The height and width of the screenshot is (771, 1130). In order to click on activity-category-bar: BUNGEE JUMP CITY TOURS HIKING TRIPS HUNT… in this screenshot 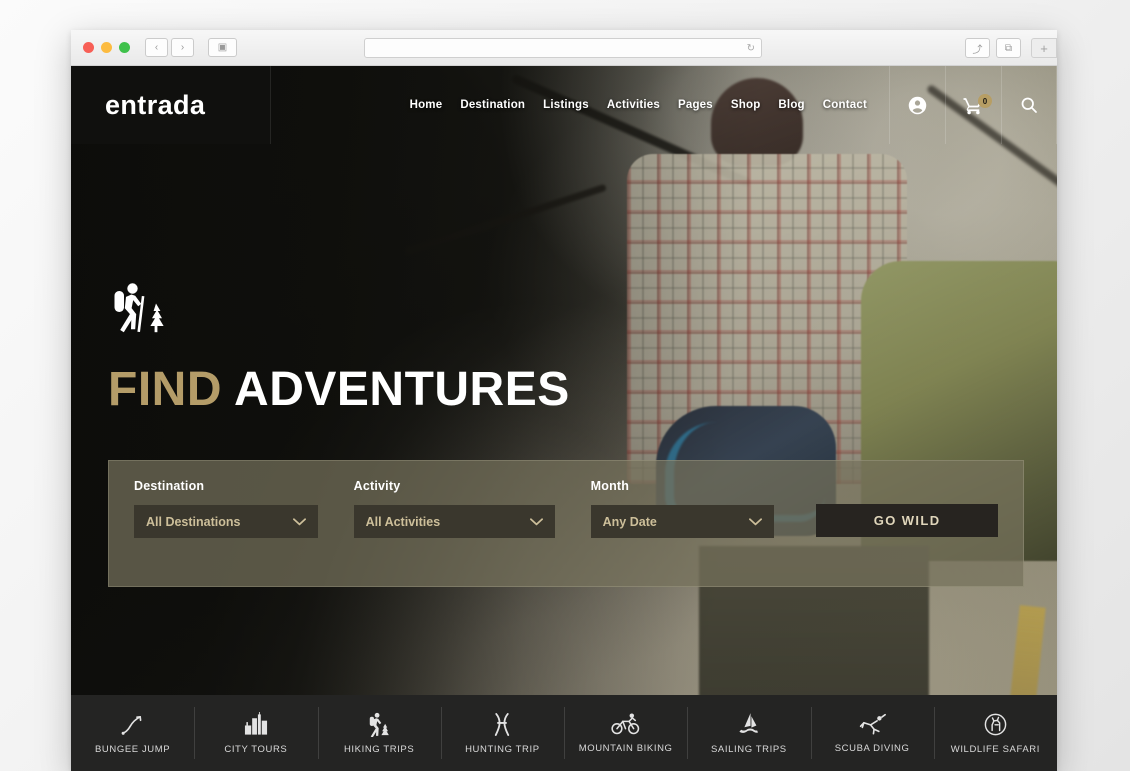, I will do `click(564, 733)`.